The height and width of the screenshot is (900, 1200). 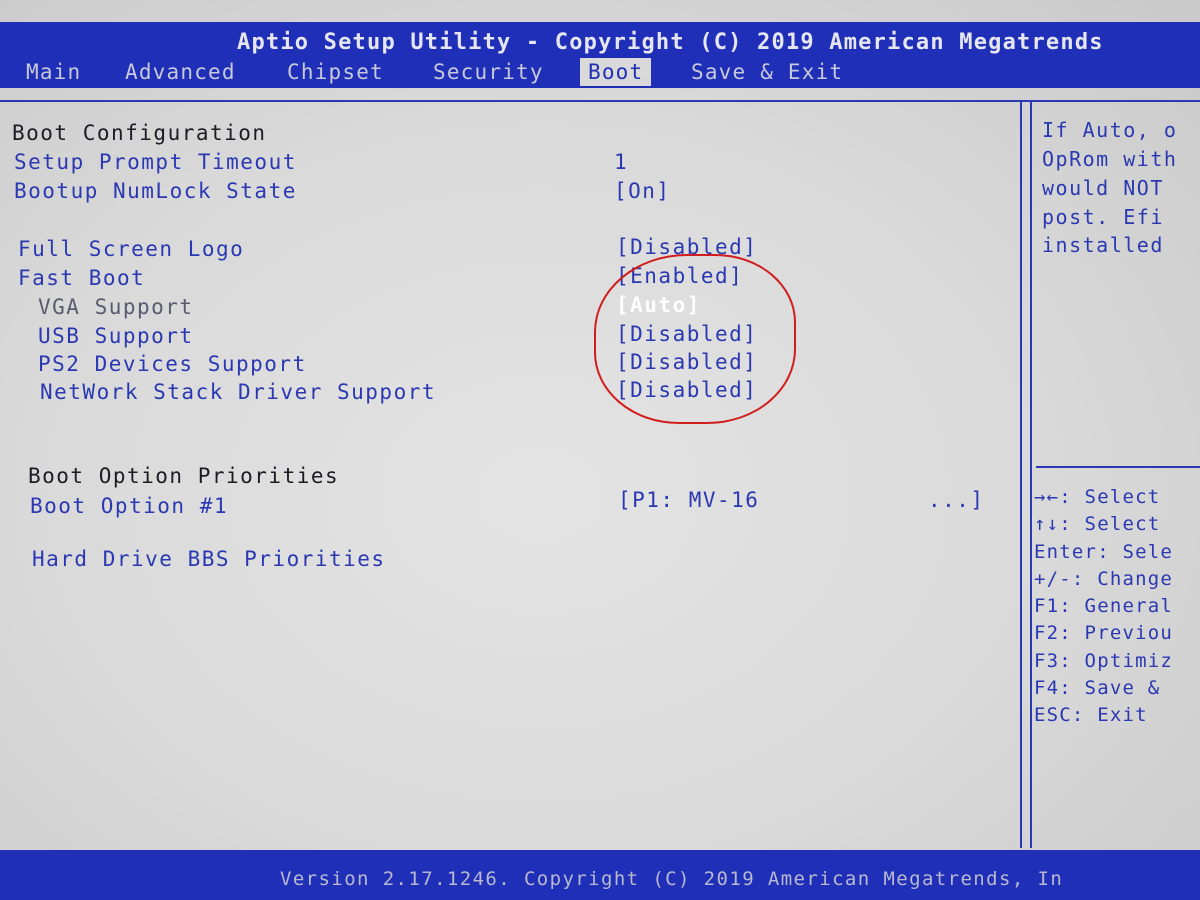 I want to click on tab-main: Main, so click(x=53, y=72).